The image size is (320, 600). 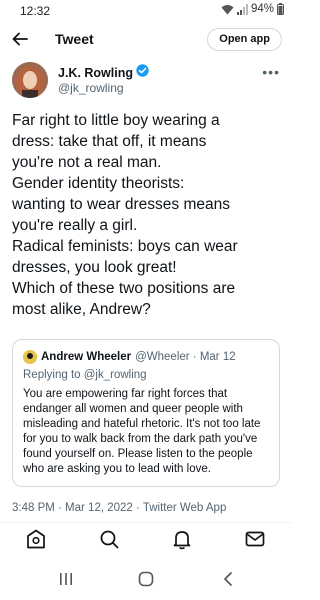 I want to click on back-nav-icon, so click(x=228, y=579).